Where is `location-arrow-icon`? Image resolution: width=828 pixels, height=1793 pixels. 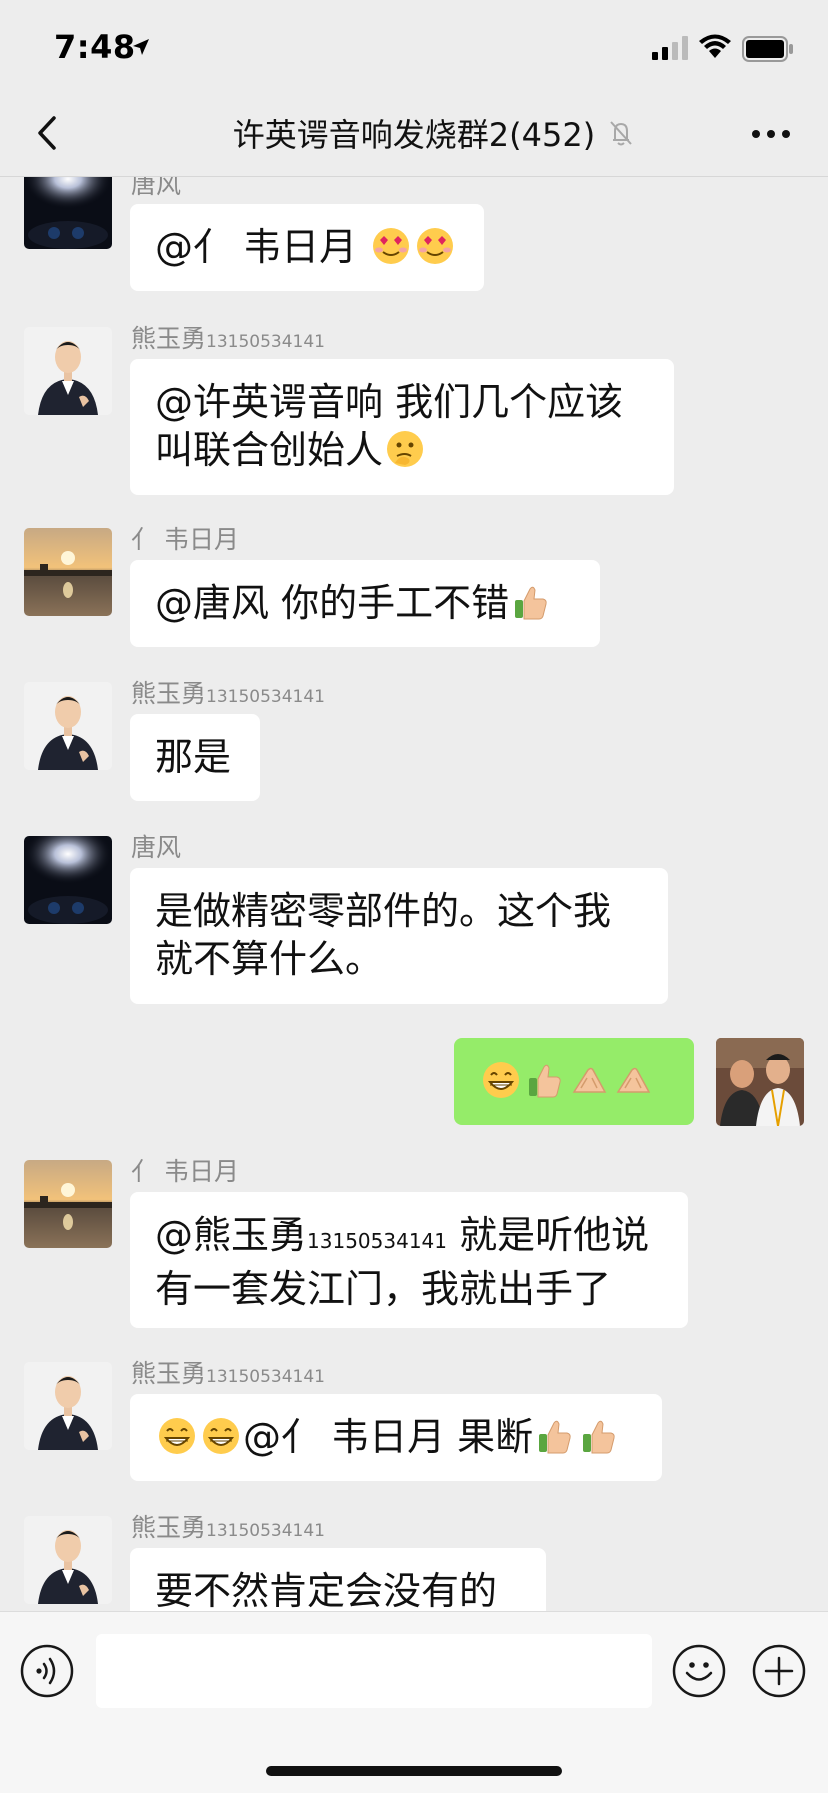 location-arrow-icon is located at coordinates (141, 47).